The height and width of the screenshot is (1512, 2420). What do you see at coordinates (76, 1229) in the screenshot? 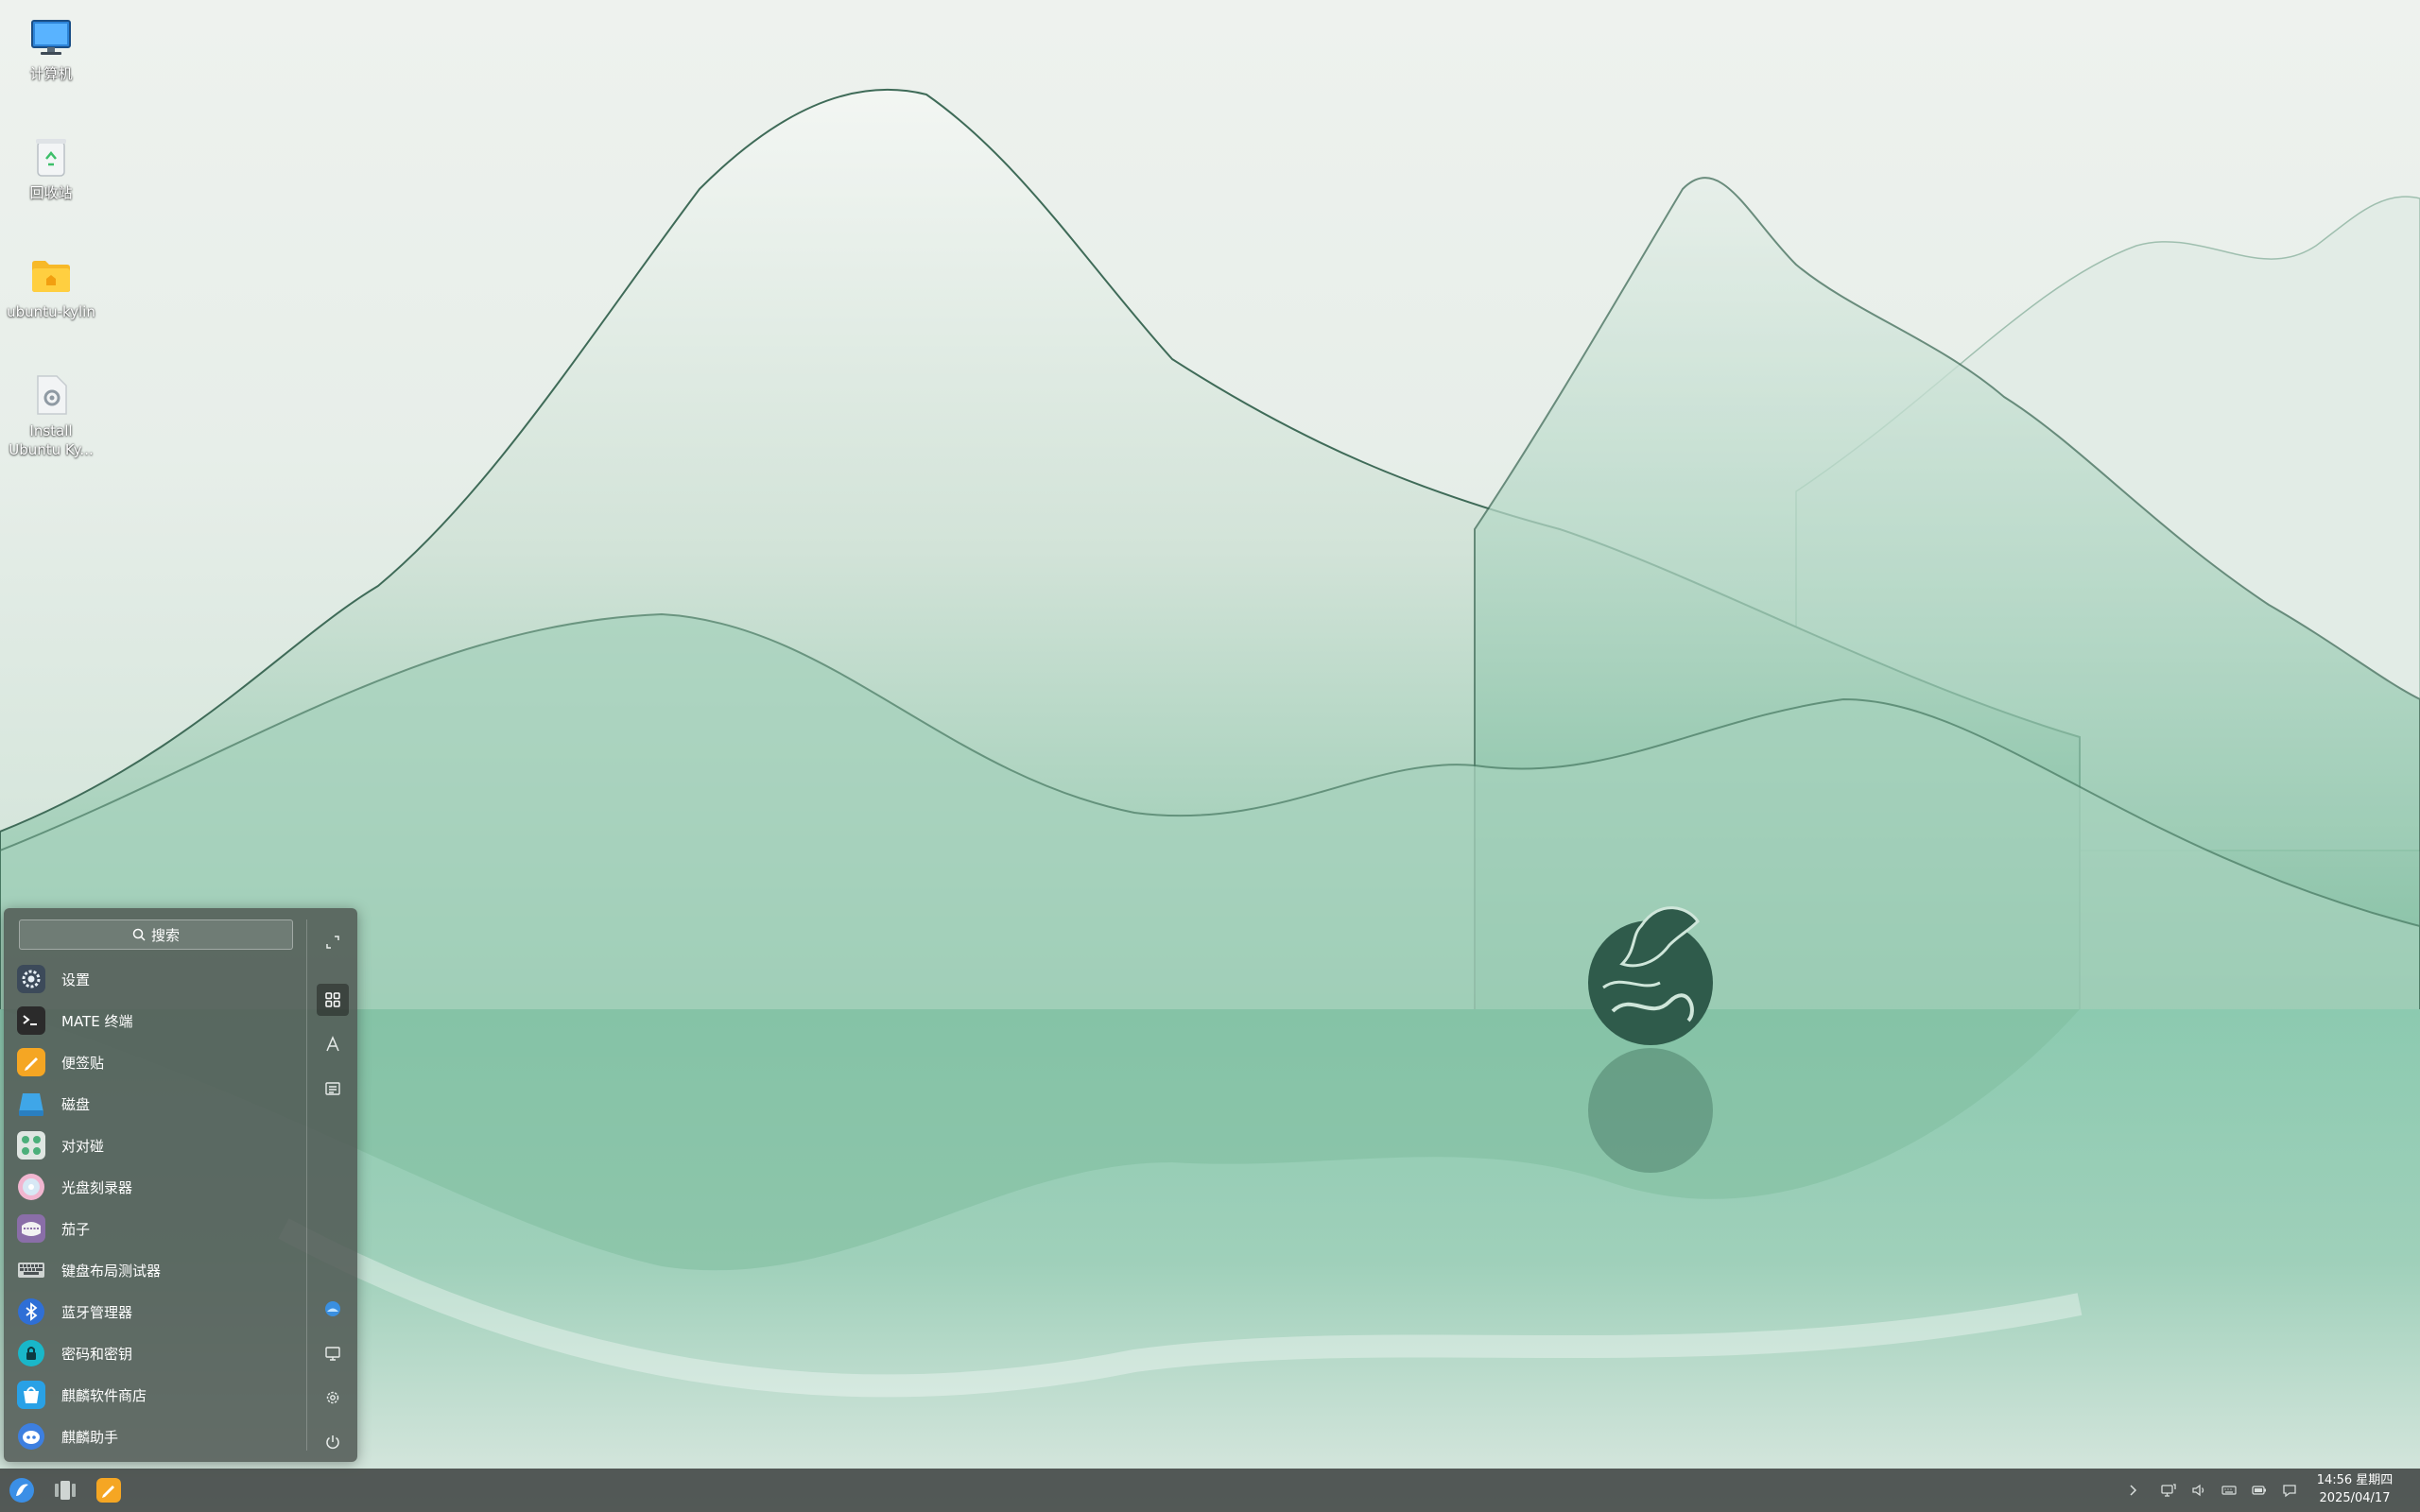
I see `app-label: 茄子` at bounding box center [76, 1229].